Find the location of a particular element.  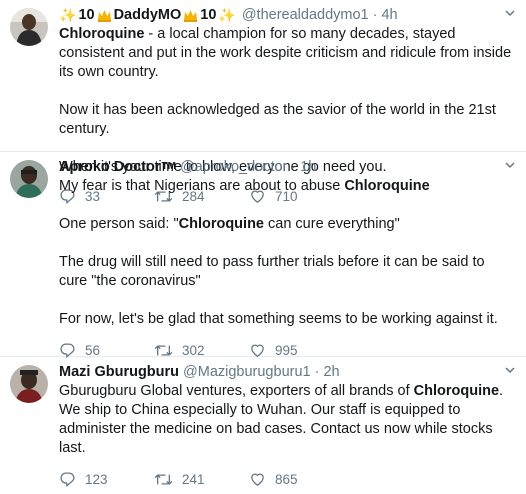

retweet-count: 302 is located at coordinates (193, 350).